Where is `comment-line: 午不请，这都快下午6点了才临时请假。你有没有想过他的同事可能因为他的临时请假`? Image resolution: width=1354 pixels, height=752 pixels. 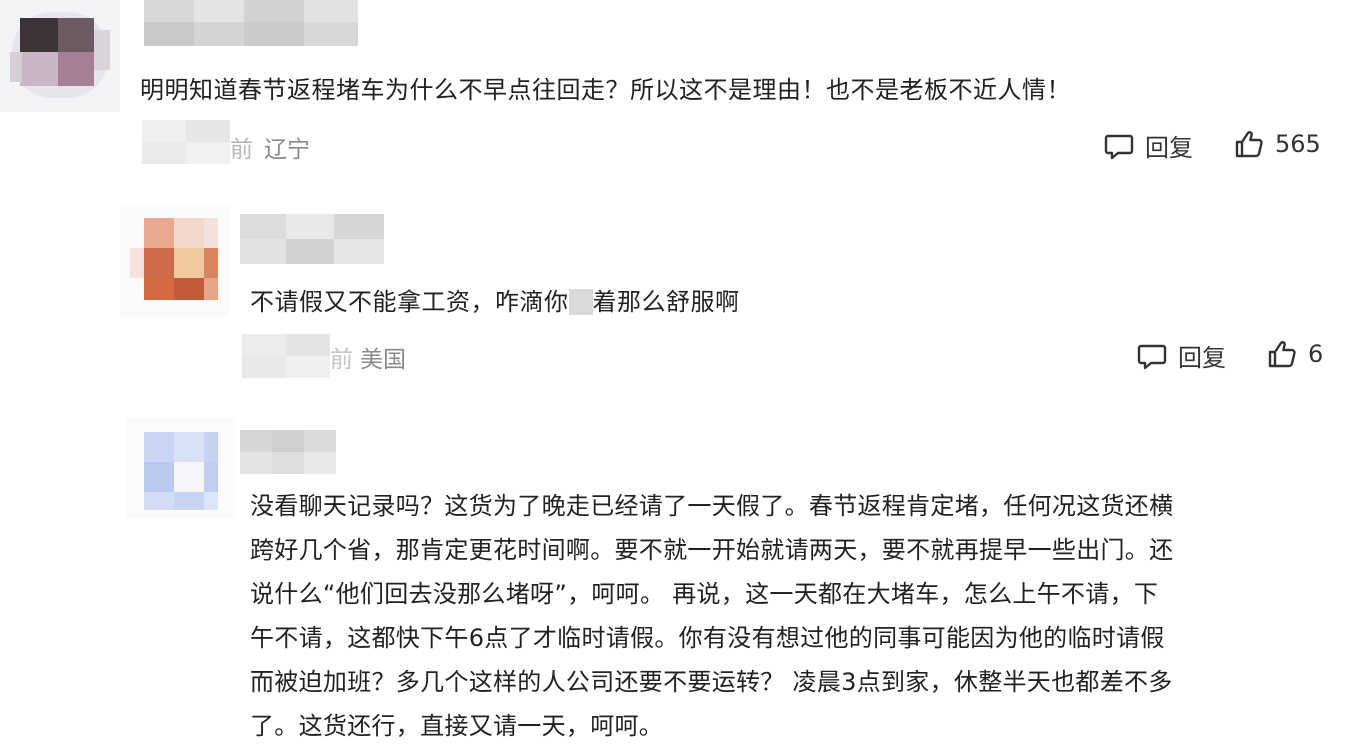
comment-line: 午不请，这都快下午6点了才临时请假。你有没有想过他的同事可能因为他的临时请假 is located at coordinates (707, 638).